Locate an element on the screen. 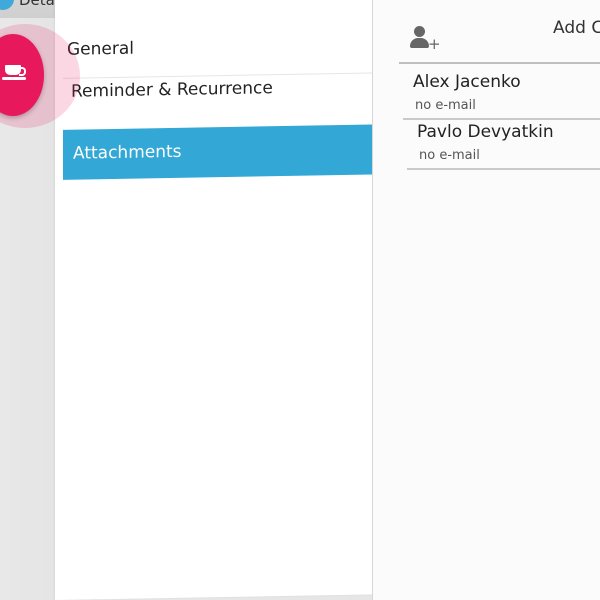 The image size is (600, 600). menu-item-general: General is located at coordinates (221, 56).